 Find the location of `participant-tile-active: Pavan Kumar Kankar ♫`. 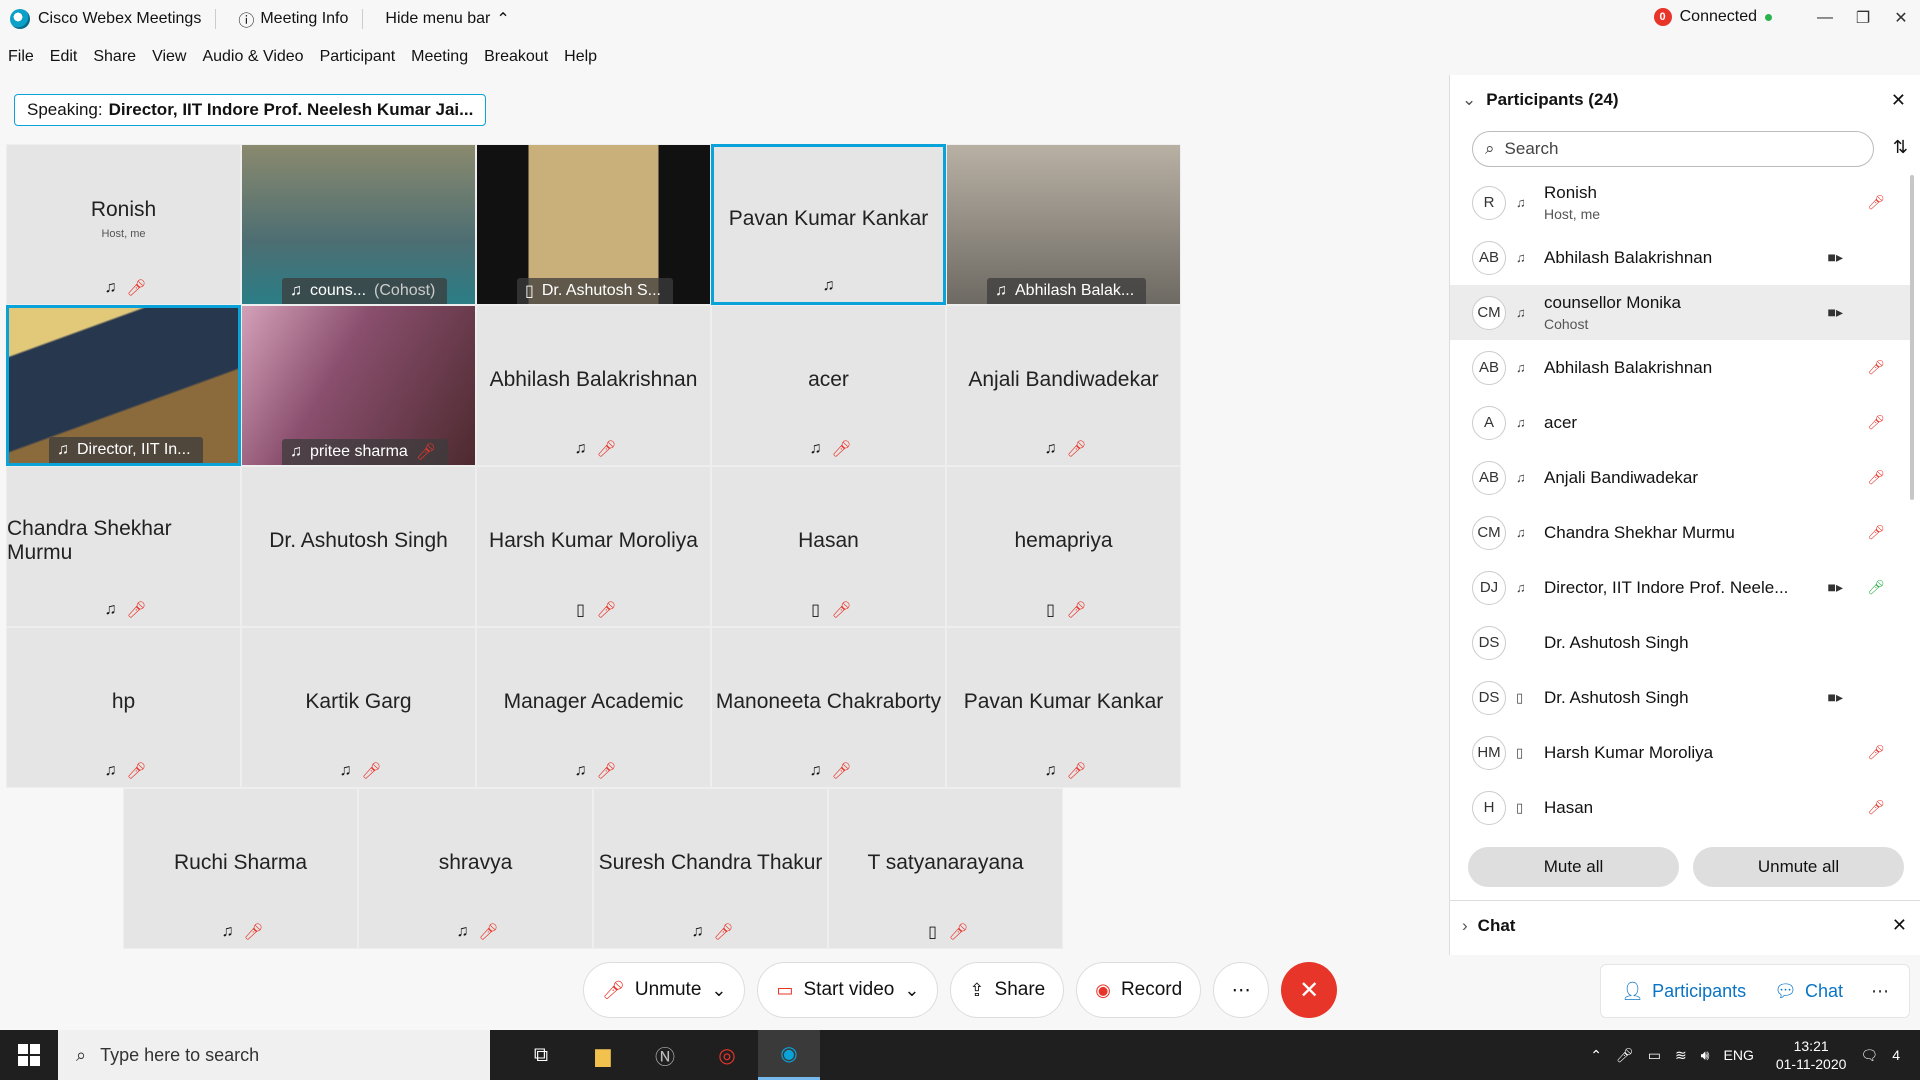

participant-tile-active: Pavan Kumar Kankar ♫ is located at coordinates (828, 224).